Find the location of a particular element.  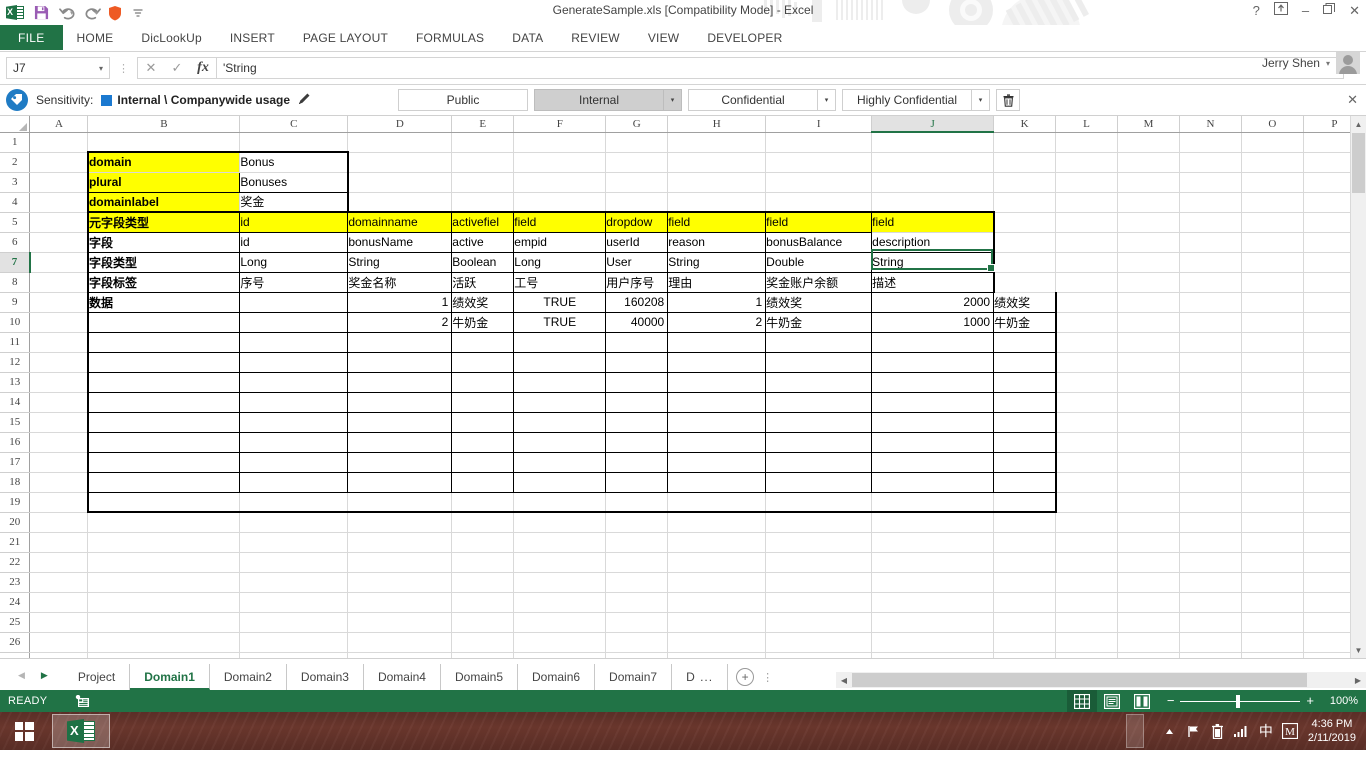

cell-M15 is located at coordinates (1148, 422).